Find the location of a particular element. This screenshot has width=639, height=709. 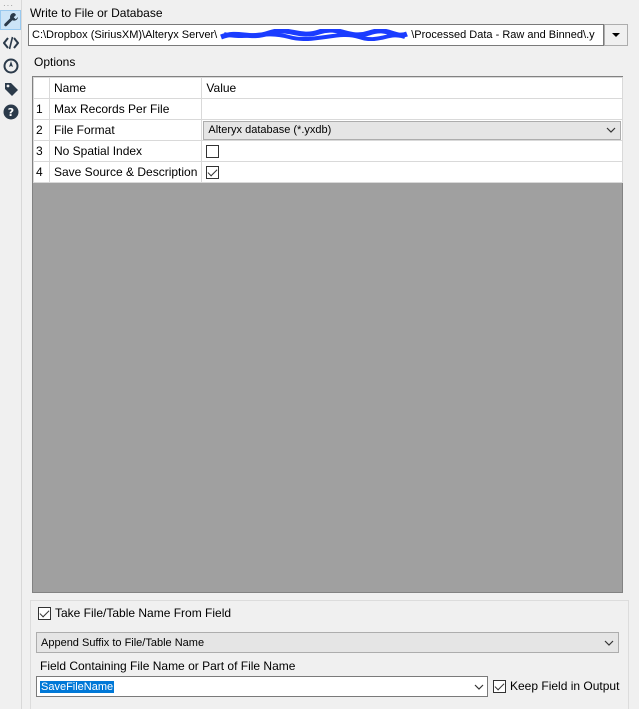

tool-rail: ··· ? is located at coordinates (11, 354).